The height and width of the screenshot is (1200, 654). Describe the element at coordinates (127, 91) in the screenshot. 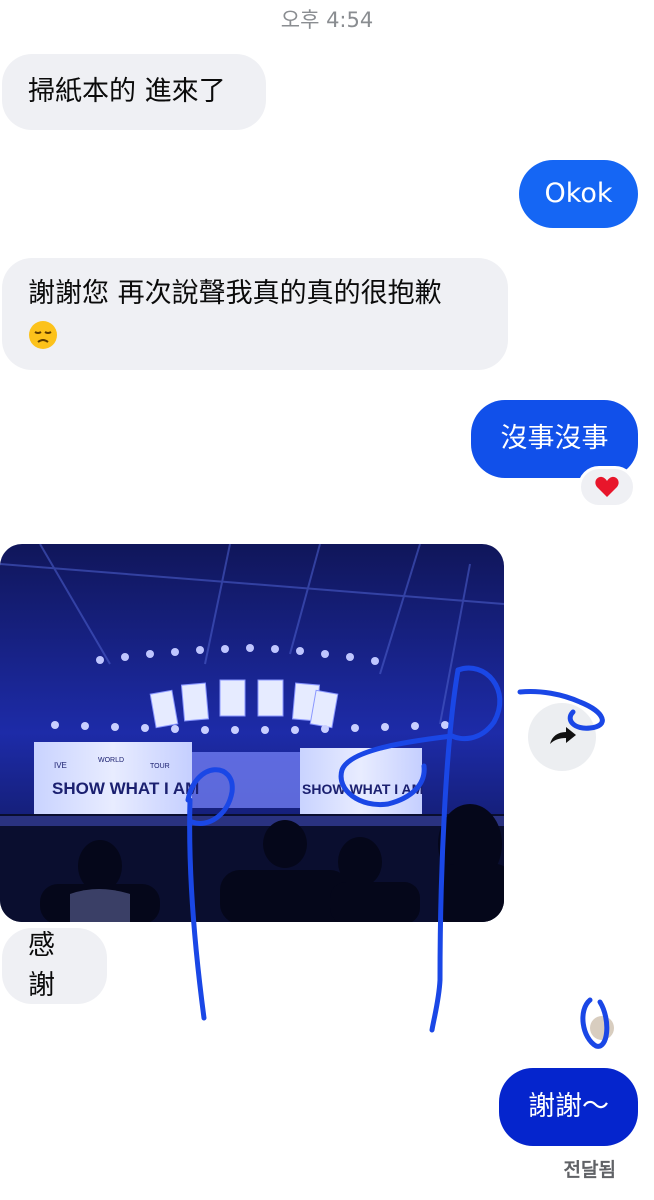

I see `message-text: 掃紙本的 進來了` at that location.